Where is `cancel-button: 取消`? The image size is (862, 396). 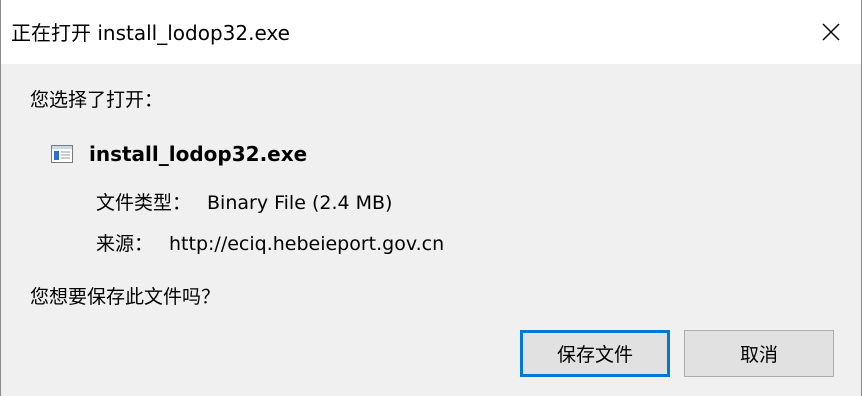 cancel-button: 取消 is located at coordinates (759, 353).